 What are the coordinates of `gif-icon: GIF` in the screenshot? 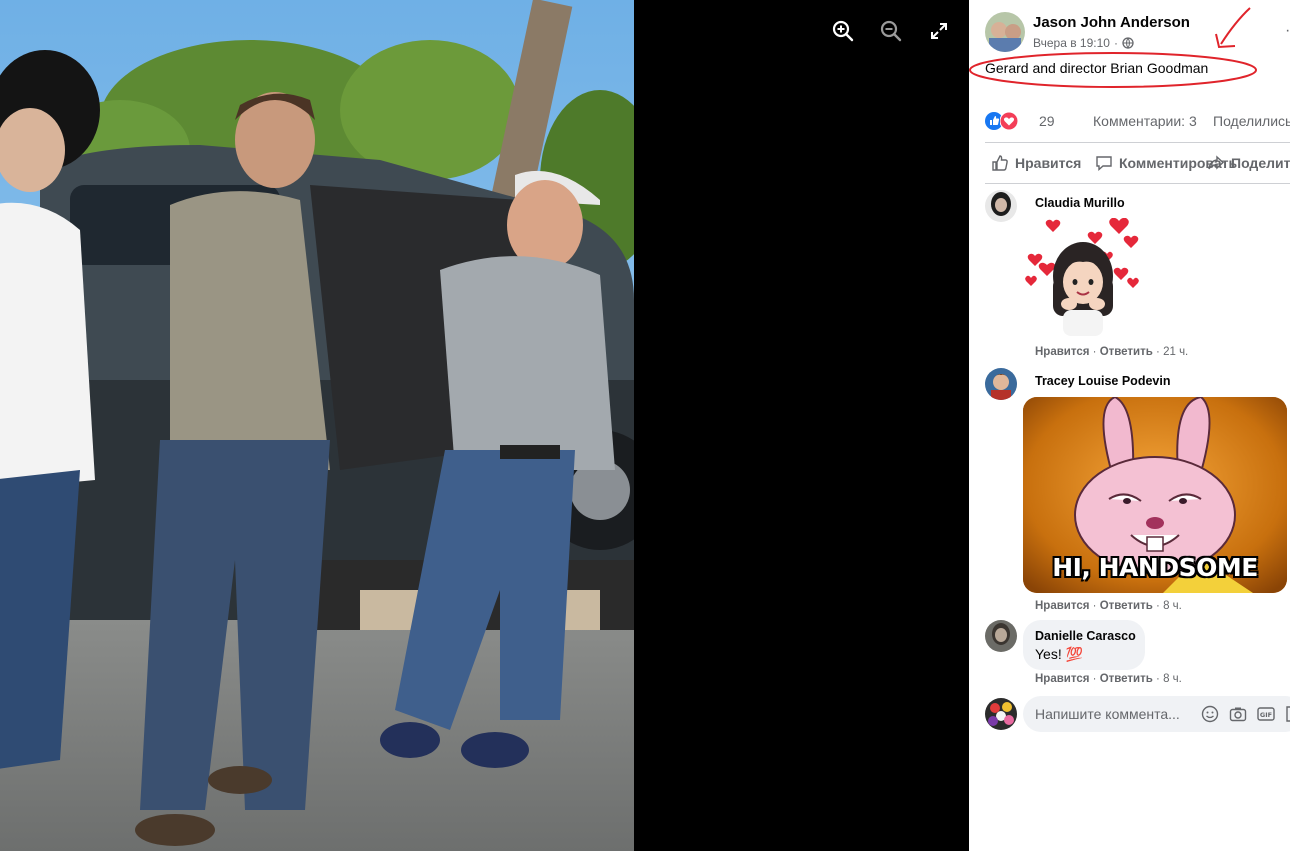 It's located at (1266, 714).